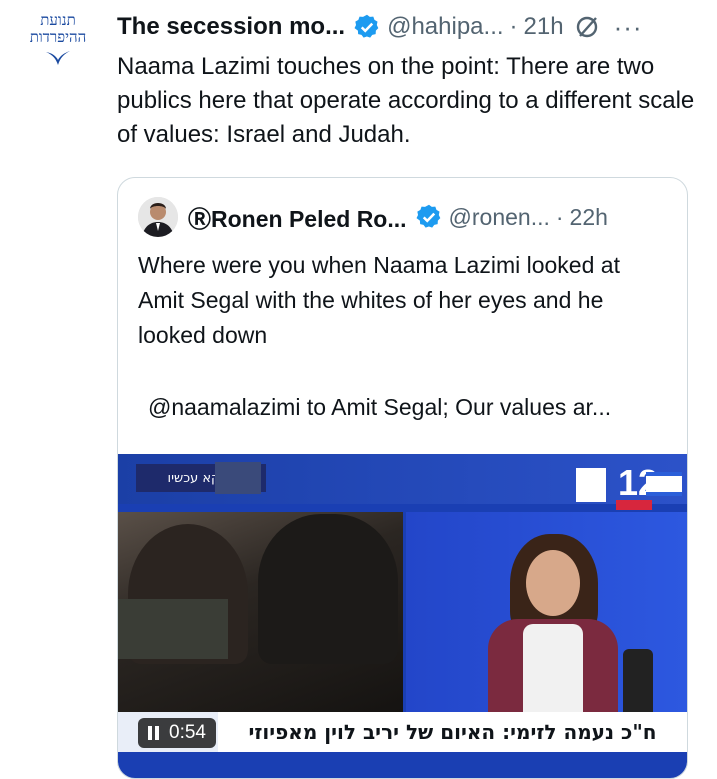  What do you see at coordinates (187, 732) in the screenshot?
I see `video-duration: 0:54` at bounding box center [187, 732].